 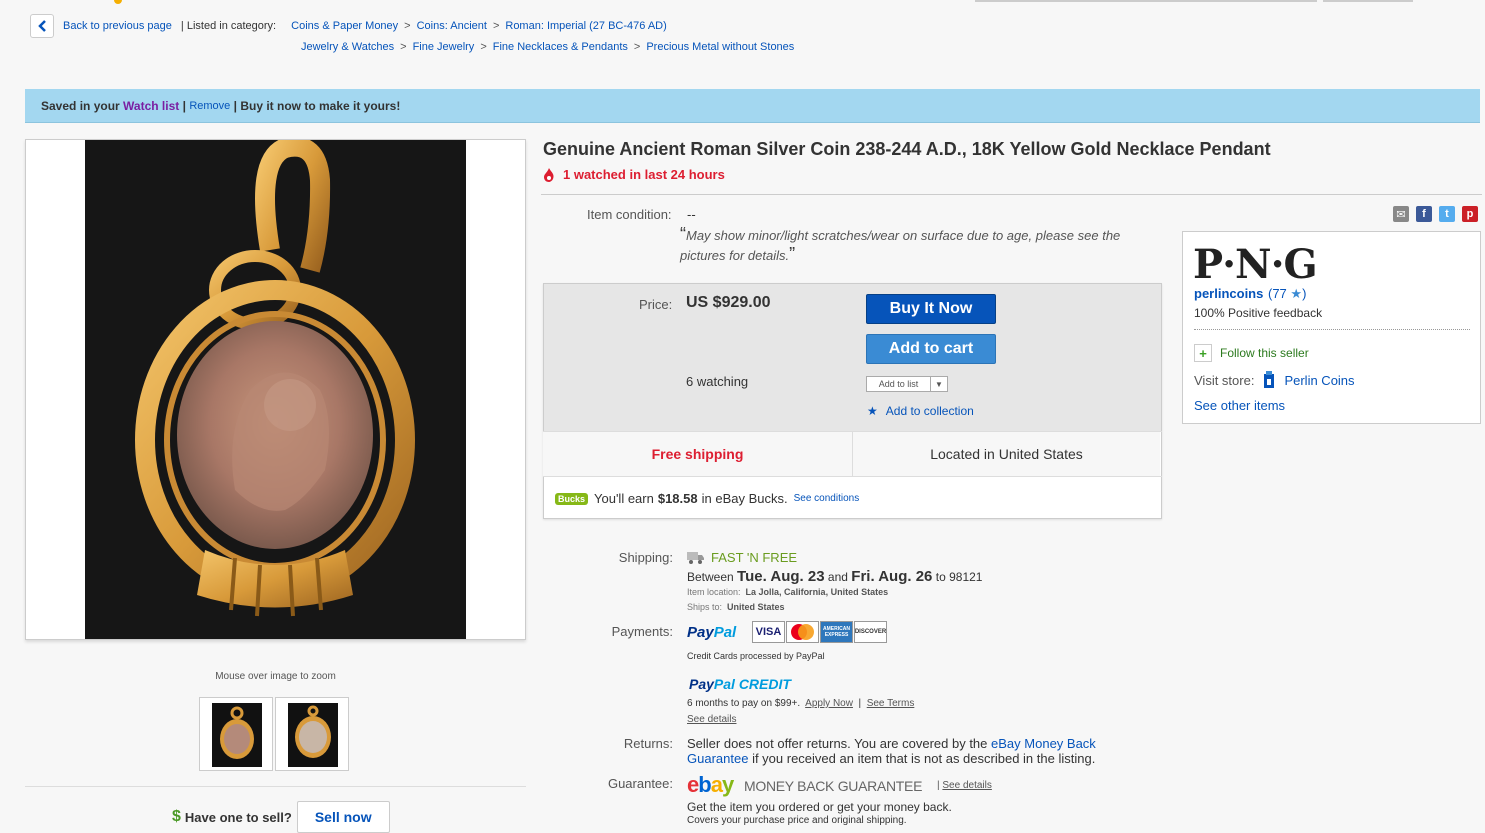 I want to click on delivery-zip: to 98121, so click(x=959, y=577).